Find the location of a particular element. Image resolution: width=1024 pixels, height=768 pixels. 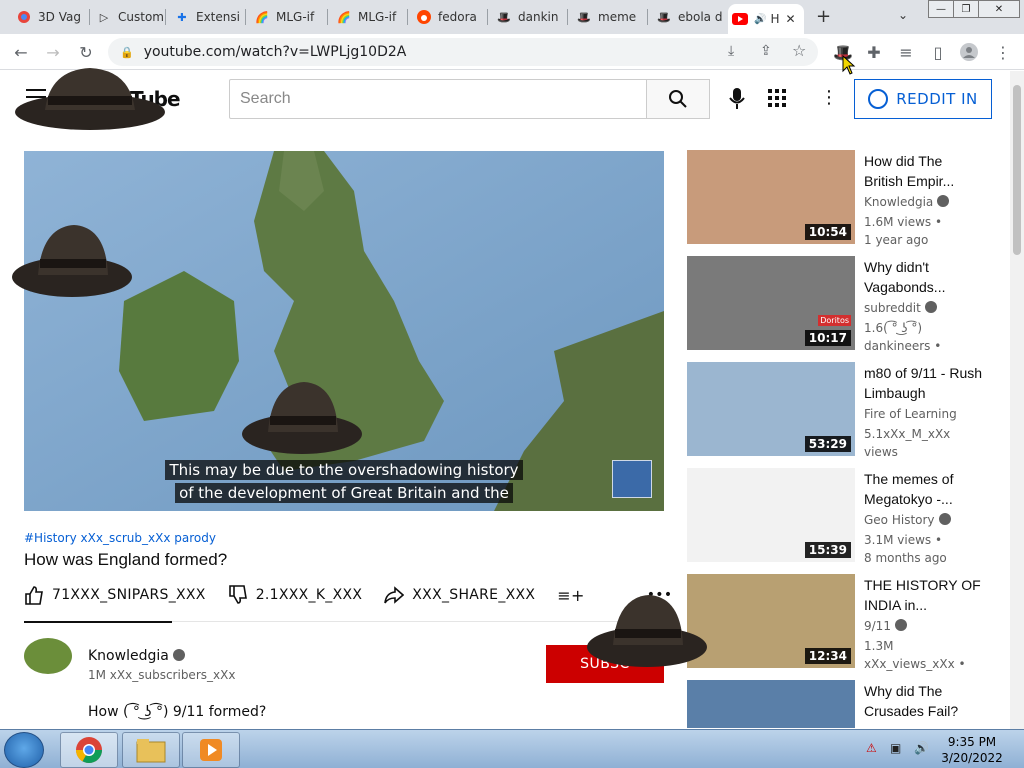

search-button is located at coordinates (678, 99).